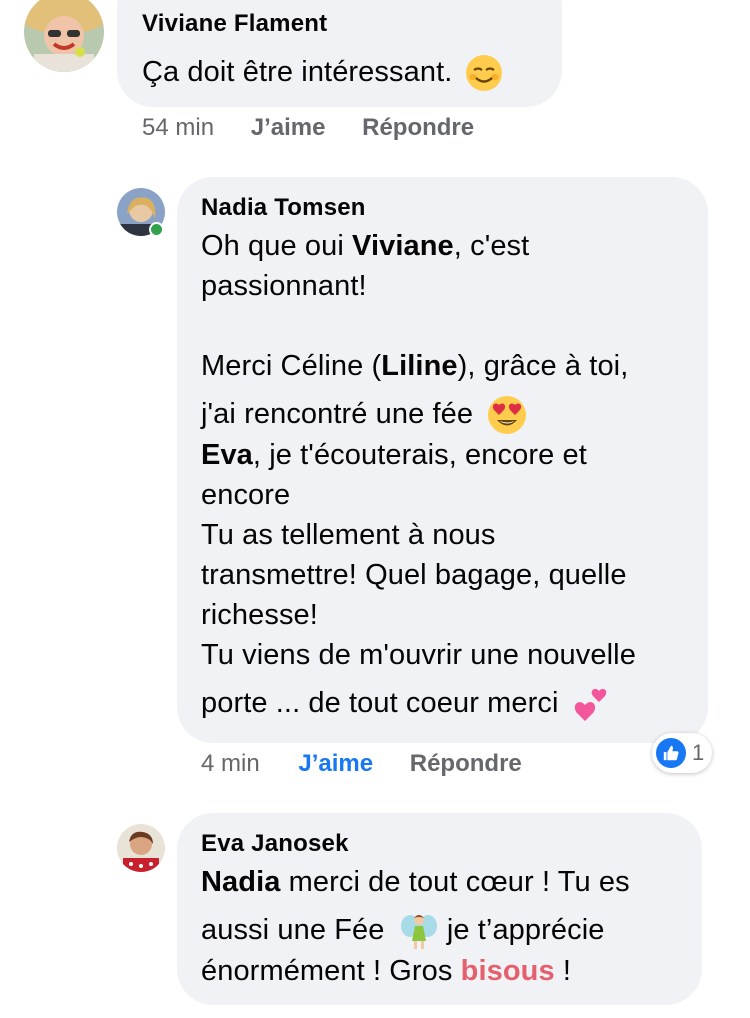  What do you see at coordinates (508, 971) in the screenshot?
I see `highlighted-word: bisous` at bounding box center [508, 971].